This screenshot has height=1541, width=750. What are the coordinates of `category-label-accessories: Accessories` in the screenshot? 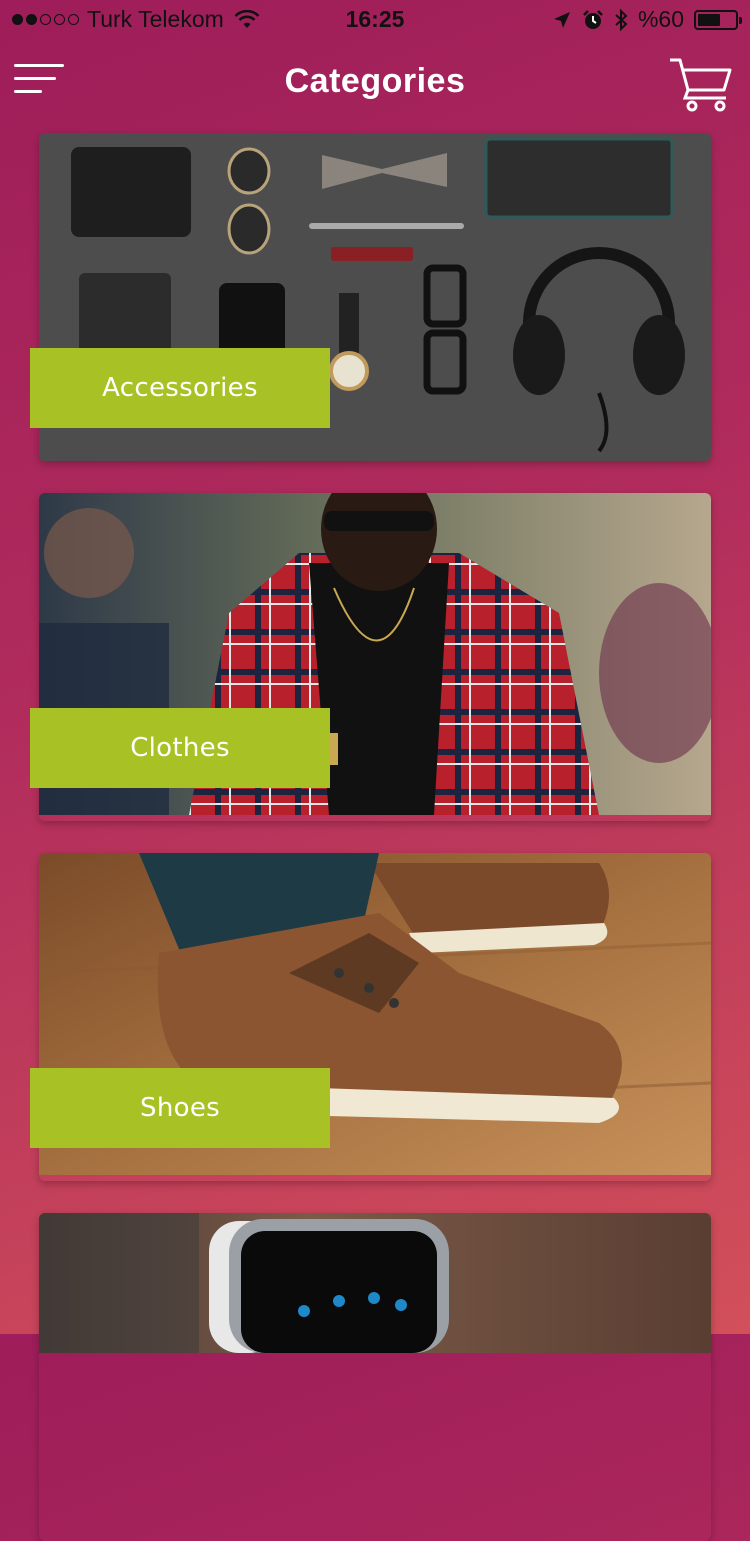 It's located at (180, 388).